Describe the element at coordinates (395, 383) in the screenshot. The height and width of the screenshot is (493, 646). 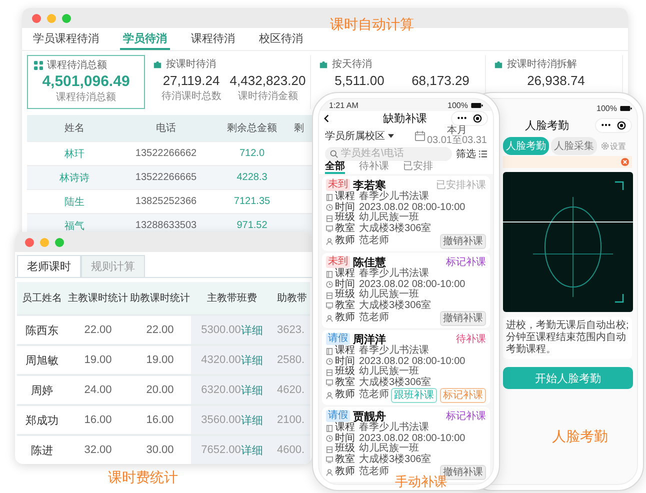
I see `detail-value: 大成楼3楼306室` at that location.